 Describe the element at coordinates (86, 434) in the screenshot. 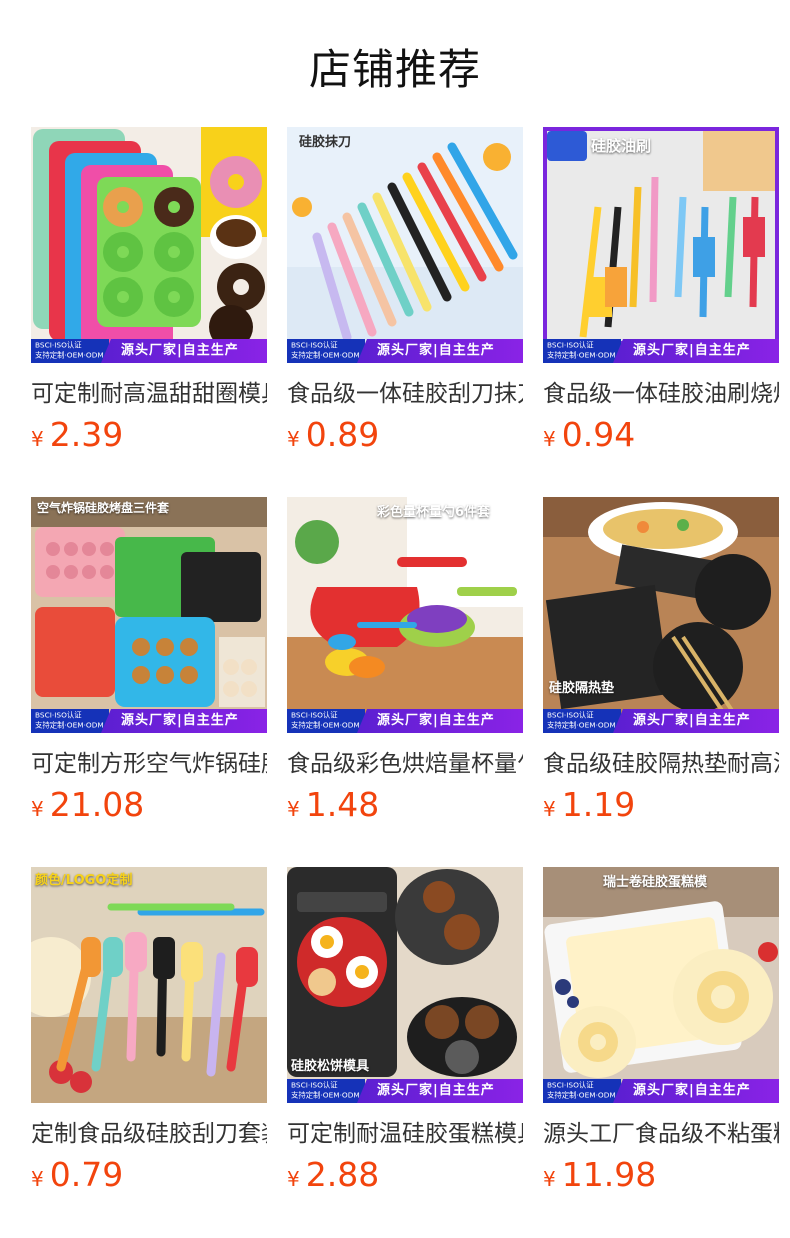

I see `price-value: 2.39` at that location.